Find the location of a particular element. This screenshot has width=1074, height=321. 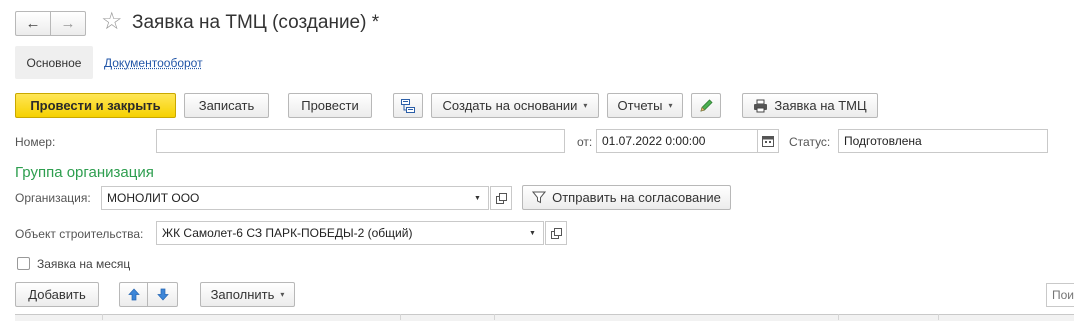

number-field is located at coordinates (360, 141).